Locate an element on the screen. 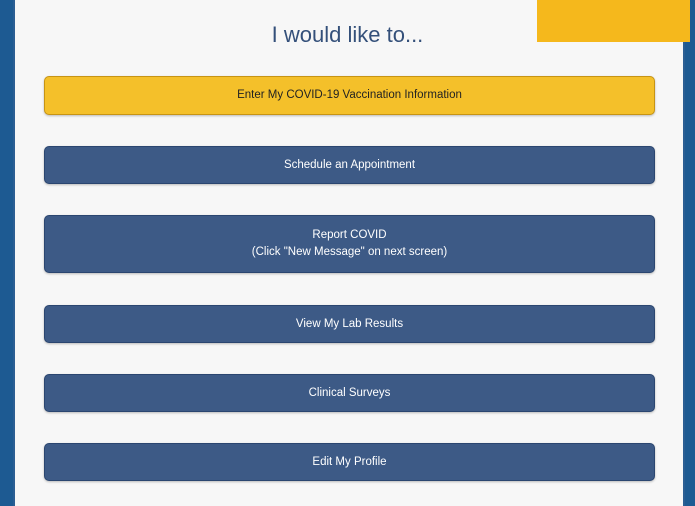 This screenshot has width=695, height=506. view-lab-results-button: View My Lab Results is located at coordinates (349, 324).